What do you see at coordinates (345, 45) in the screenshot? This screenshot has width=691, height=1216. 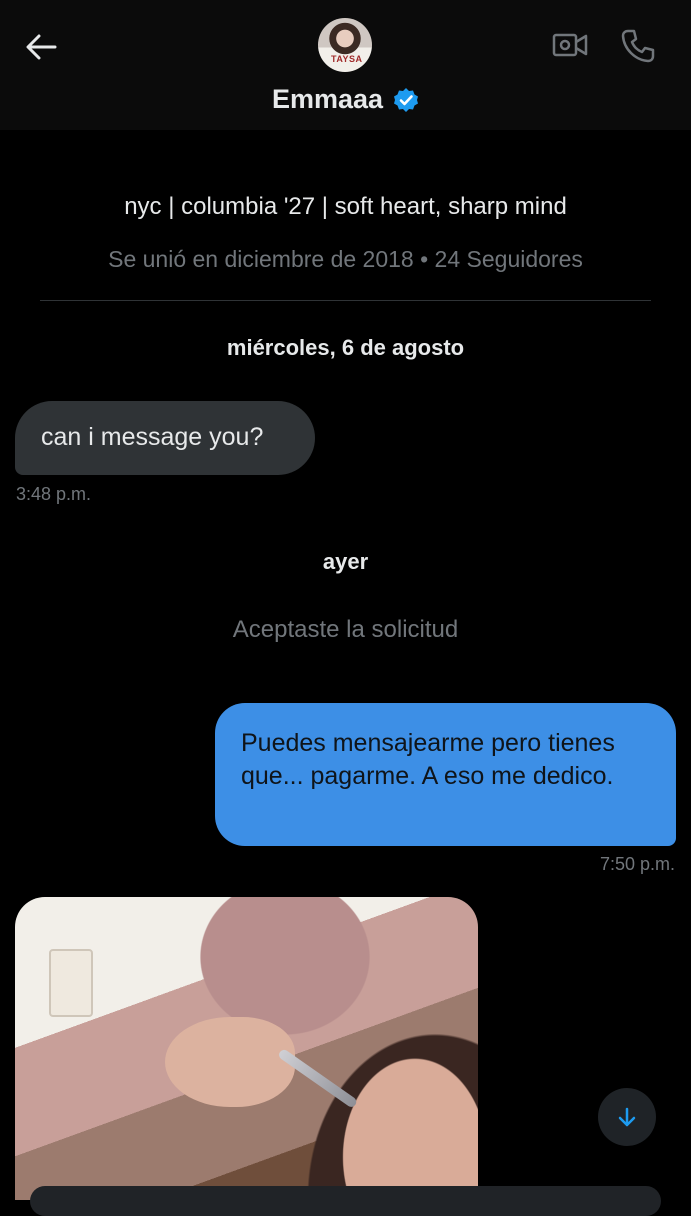 I see `avatar: TAYSA` at bounding box center [345, 45].